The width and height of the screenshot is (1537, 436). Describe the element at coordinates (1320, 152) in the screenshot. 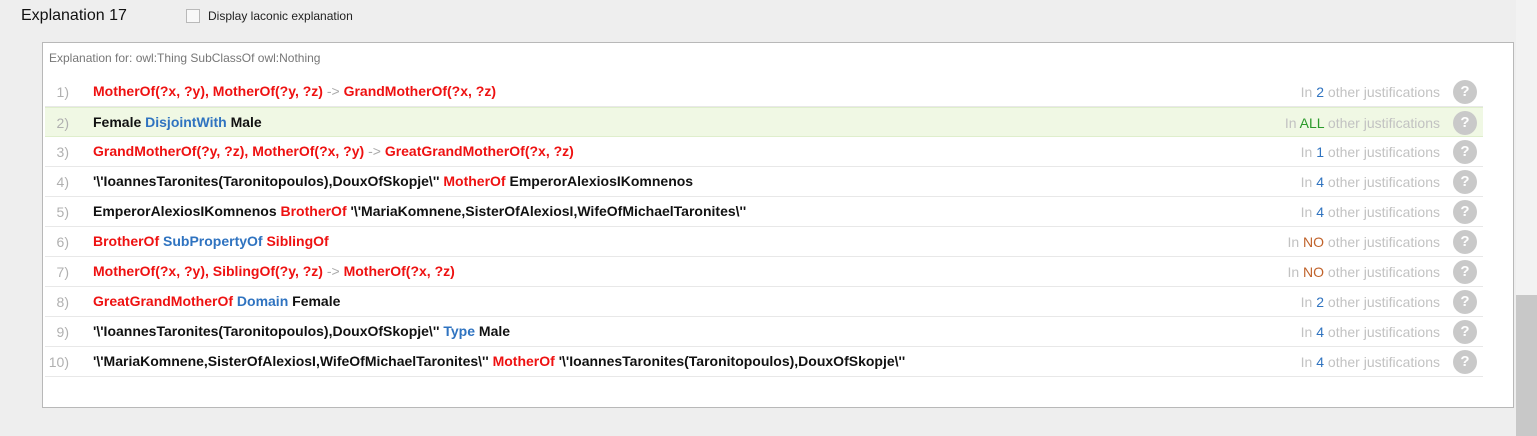

I see `justification-number: 1` at that location.